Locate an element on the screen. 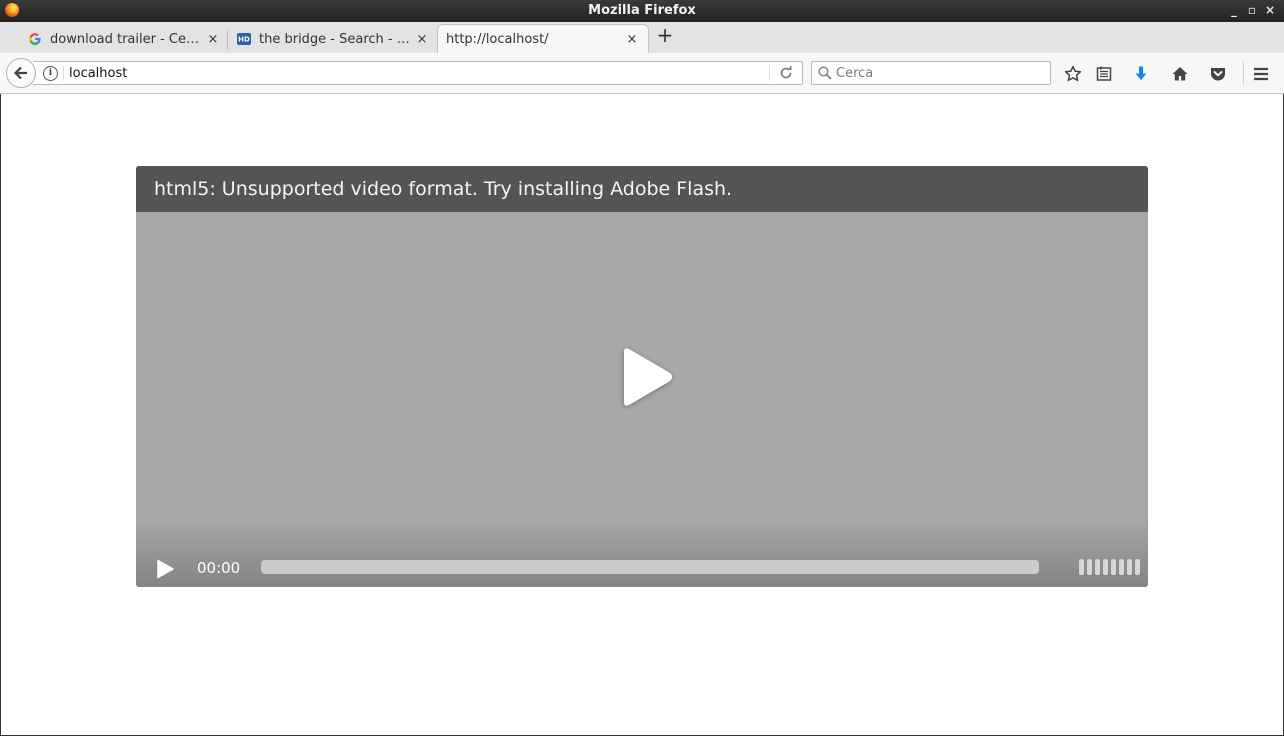  close-window-button: × is located at coordinates (1270, 10).